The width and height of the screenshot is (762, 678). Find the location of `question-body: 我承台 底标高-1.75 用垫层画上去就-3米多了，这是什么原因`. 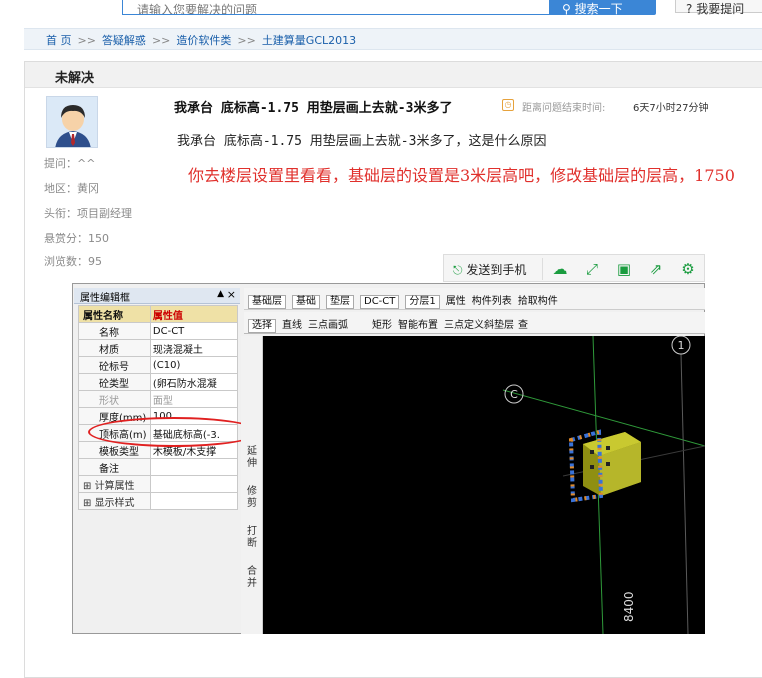

question-body: 我承台 底标高-1.75 用垫层画上去就-3米多了，这是什么原因 is located at coordinates (362, 141).